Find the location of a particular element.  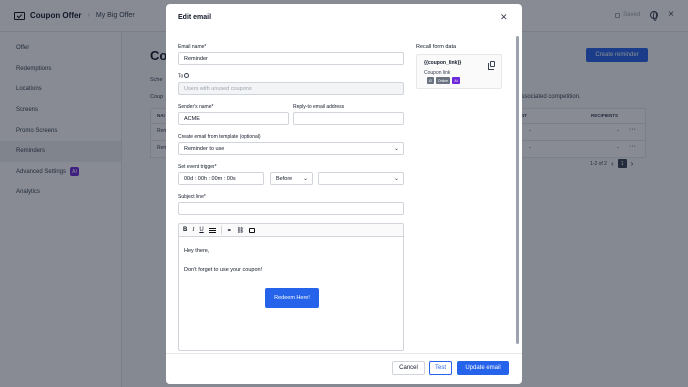

underline-icon: U is located at coordinates (201, 230).